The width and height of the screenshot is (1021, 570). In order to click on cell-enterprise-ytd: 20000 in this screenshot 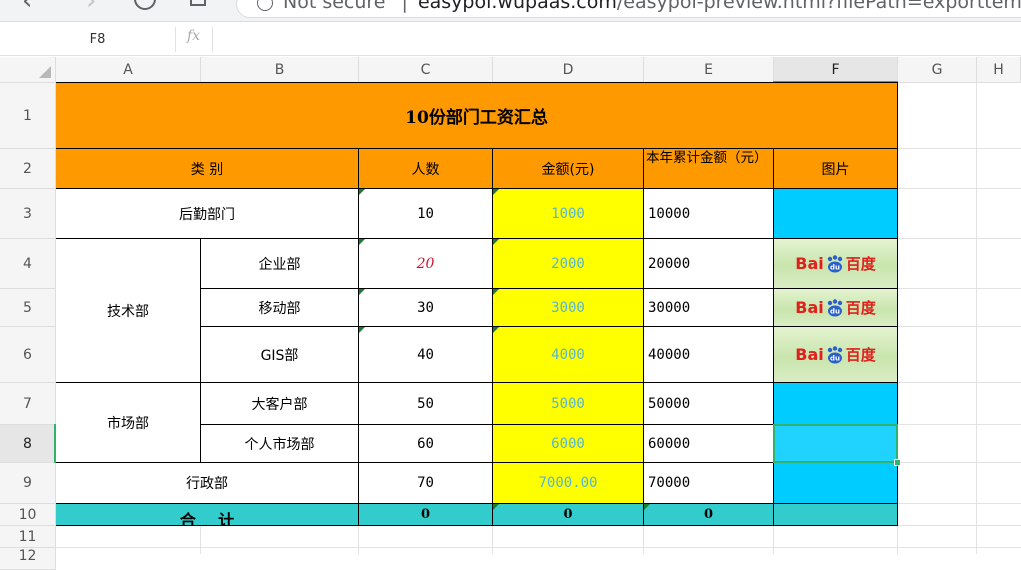, I will do `click(709, 264)`.